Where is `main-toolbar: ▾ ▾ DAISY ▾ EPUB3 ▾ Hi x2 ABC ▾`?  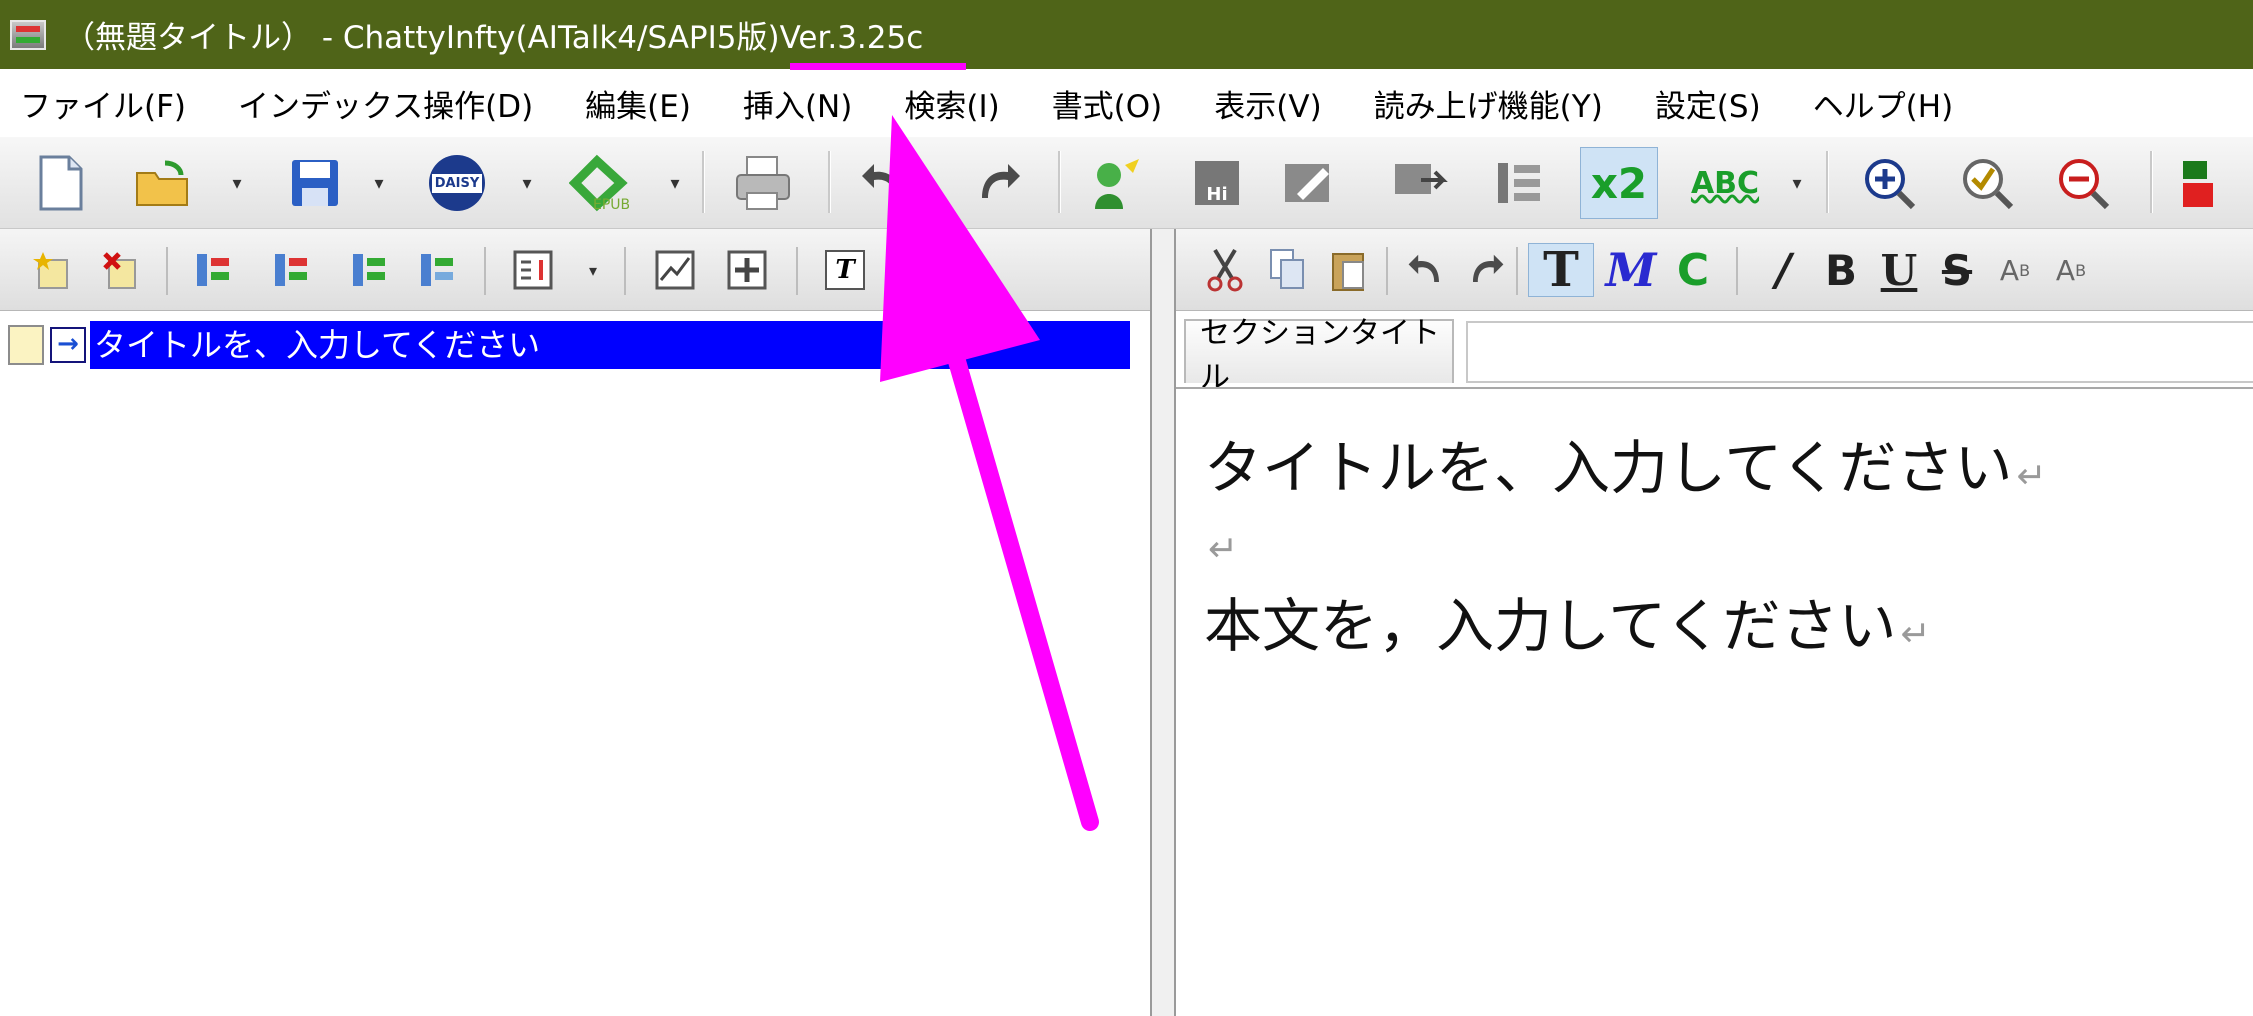 main-toolbar: ▾ ▾ DAISY ▾ EPUB3 ▾ Hi x2 ABC ▾ is located at coordinates (1126, 183).